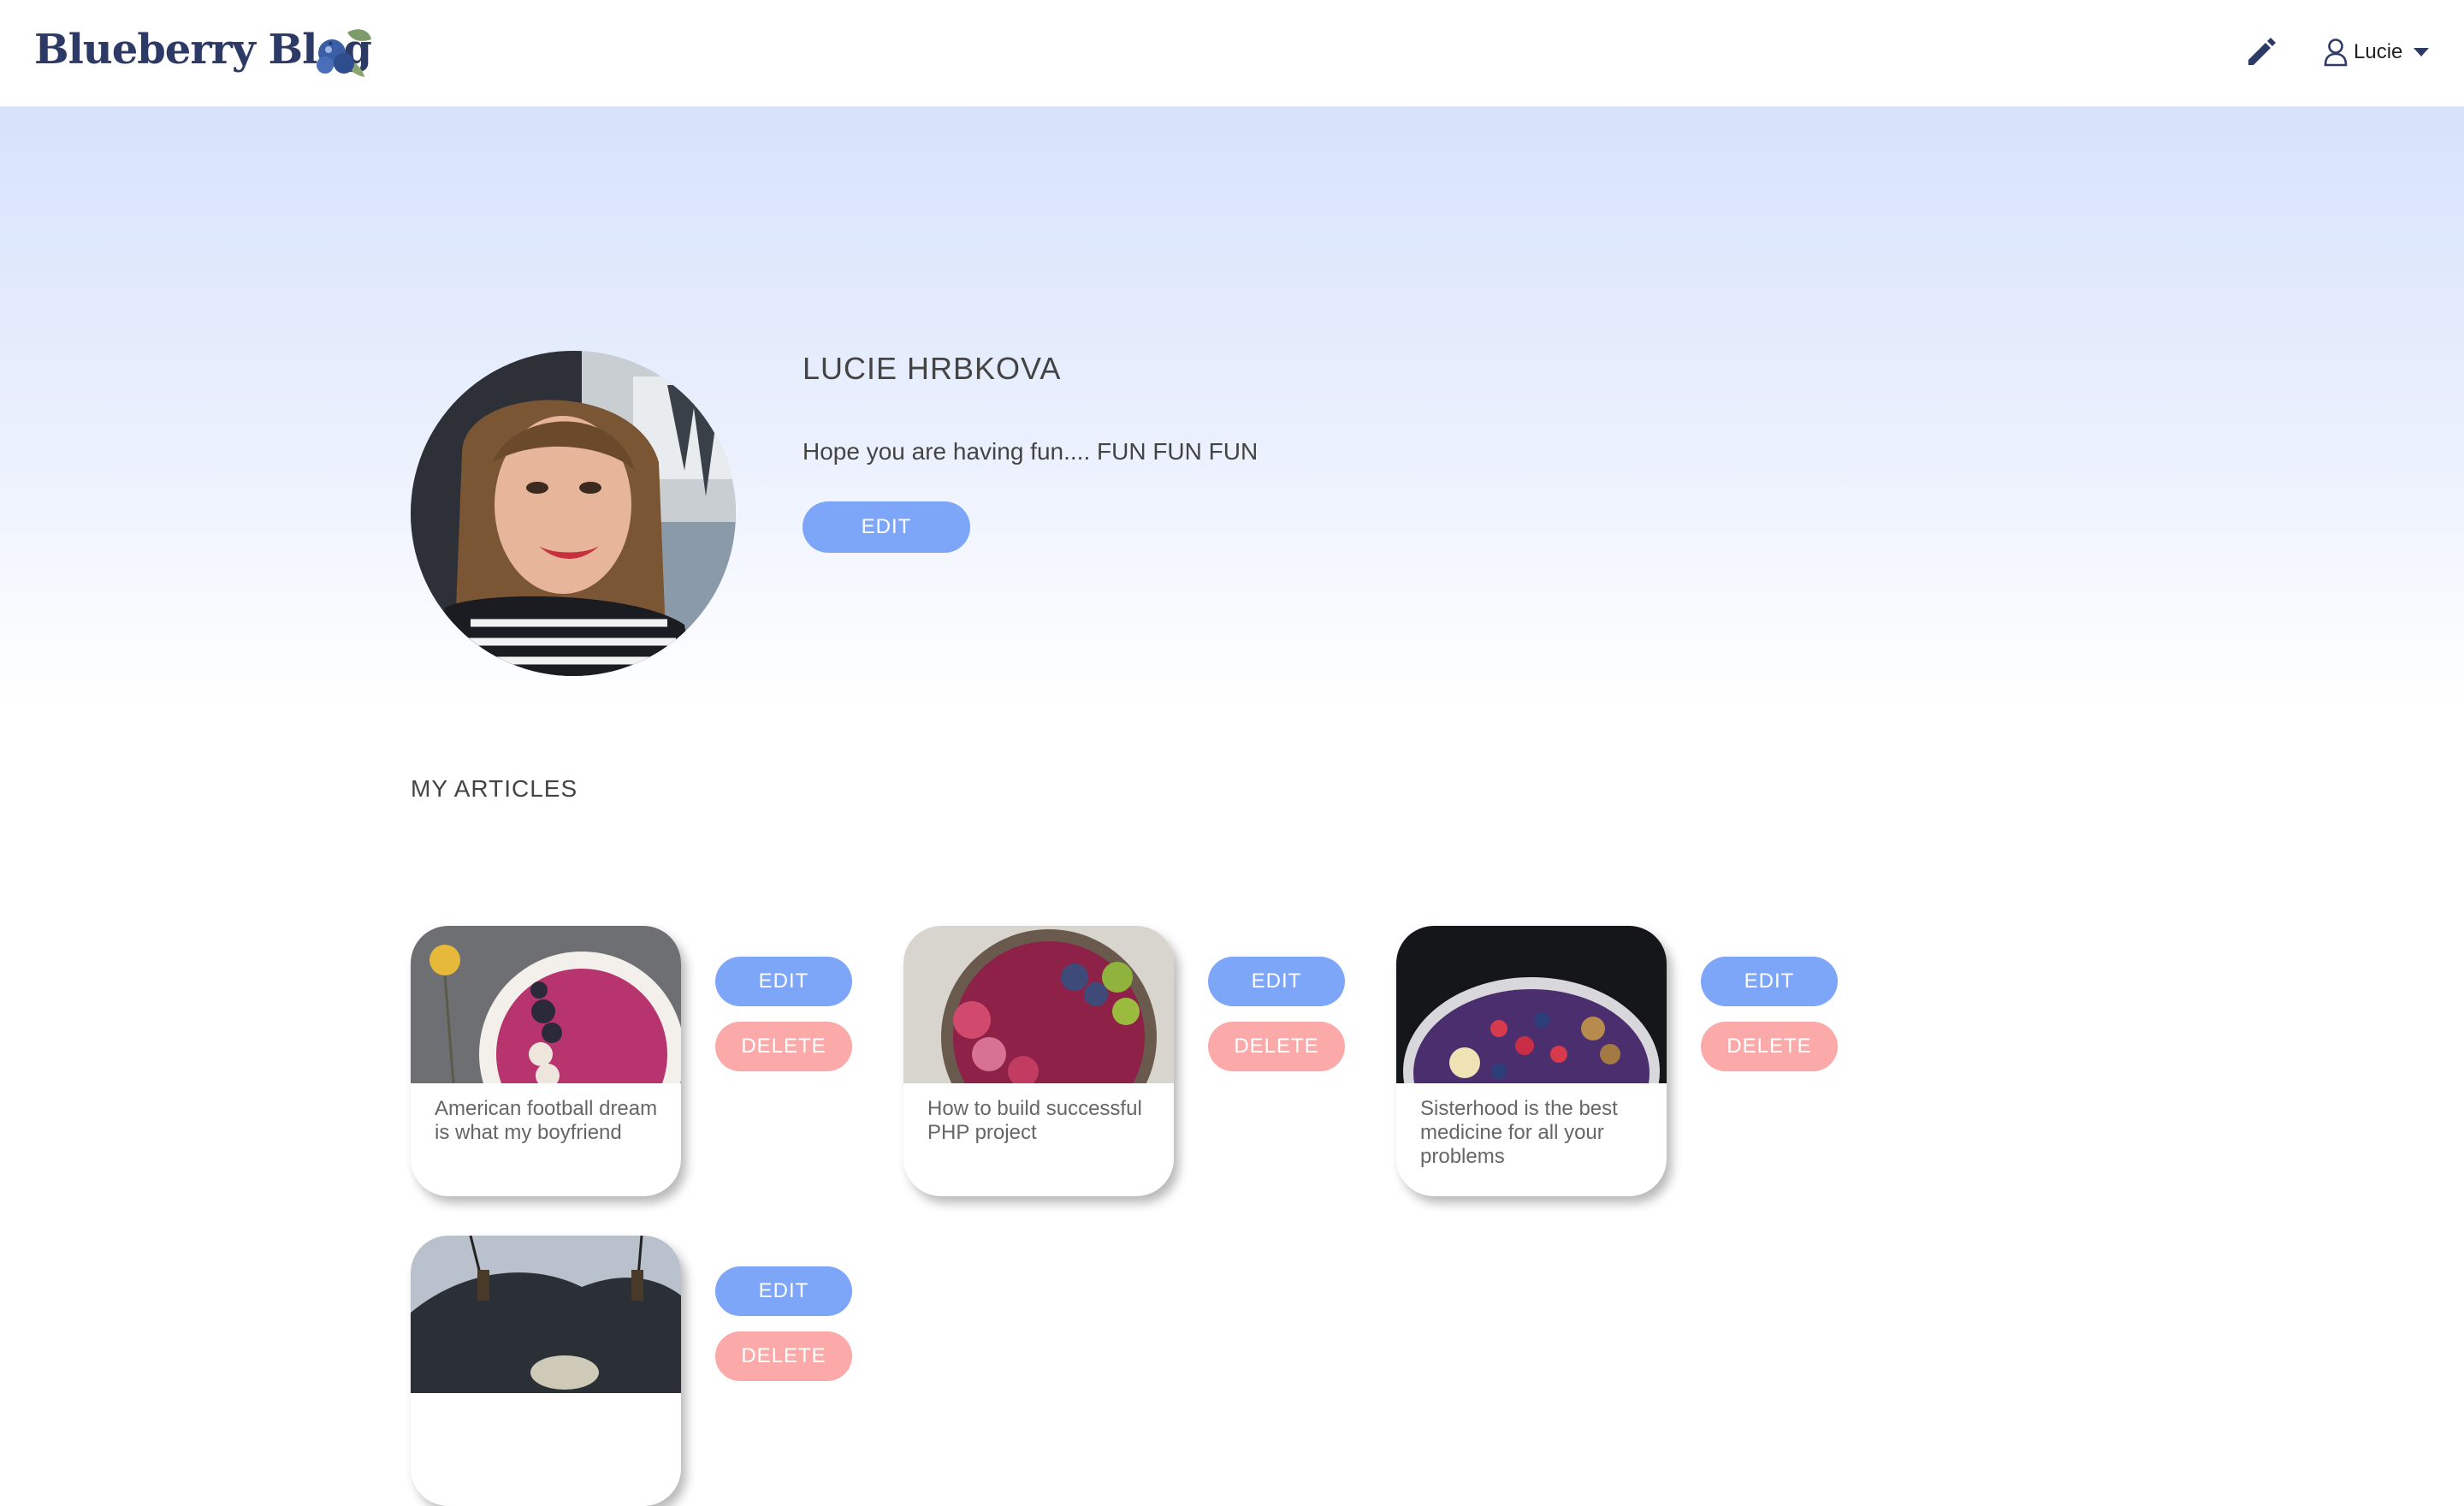 The width and height of the screenshot is (2464, 1506). I want to click on user-menu: Lucie, so click(2376, 53).